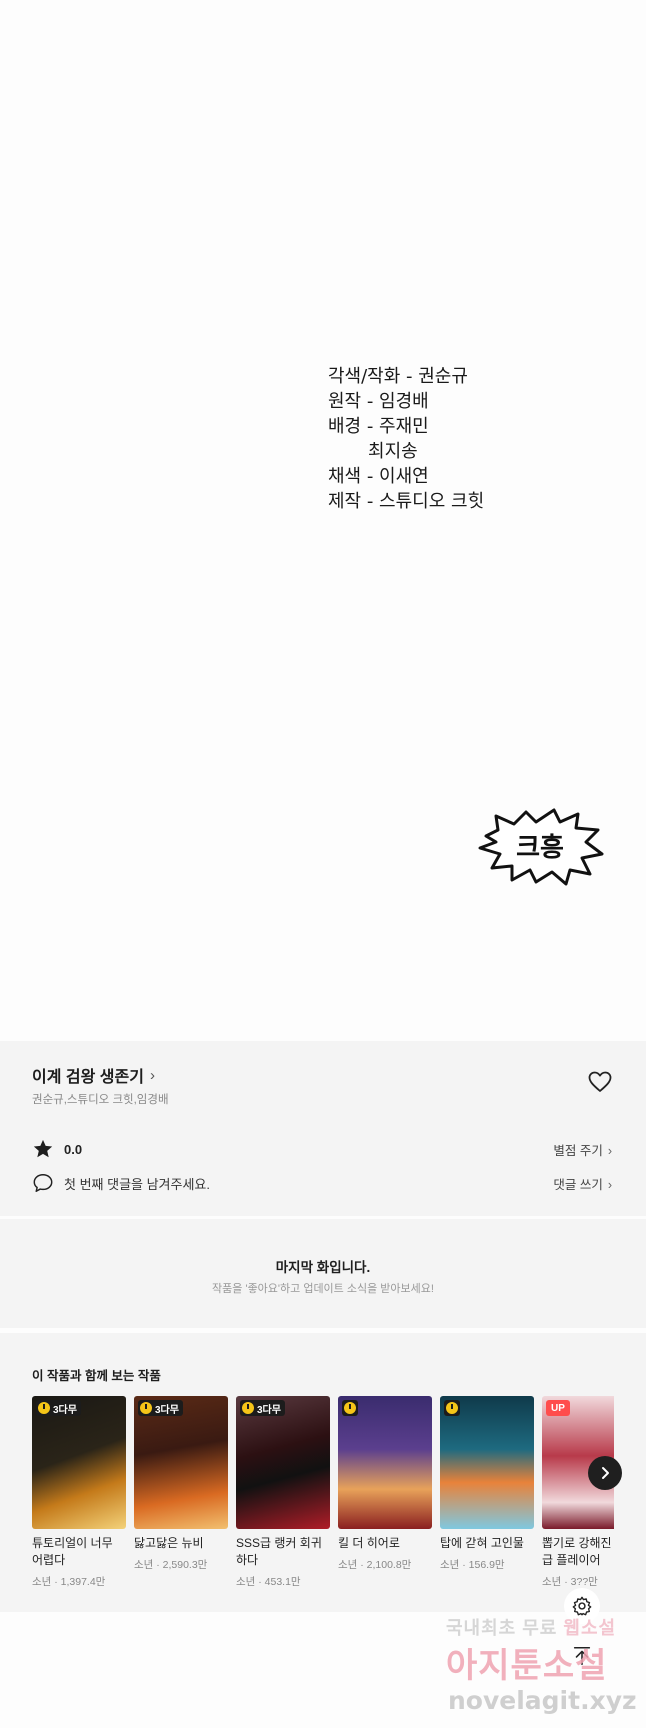 The width and height of the screenshot is (646, 1728). What do you see at coordinates (600, 1082) in the screenshot?
I see `heart-icon` at bounding box center [600, 1082].